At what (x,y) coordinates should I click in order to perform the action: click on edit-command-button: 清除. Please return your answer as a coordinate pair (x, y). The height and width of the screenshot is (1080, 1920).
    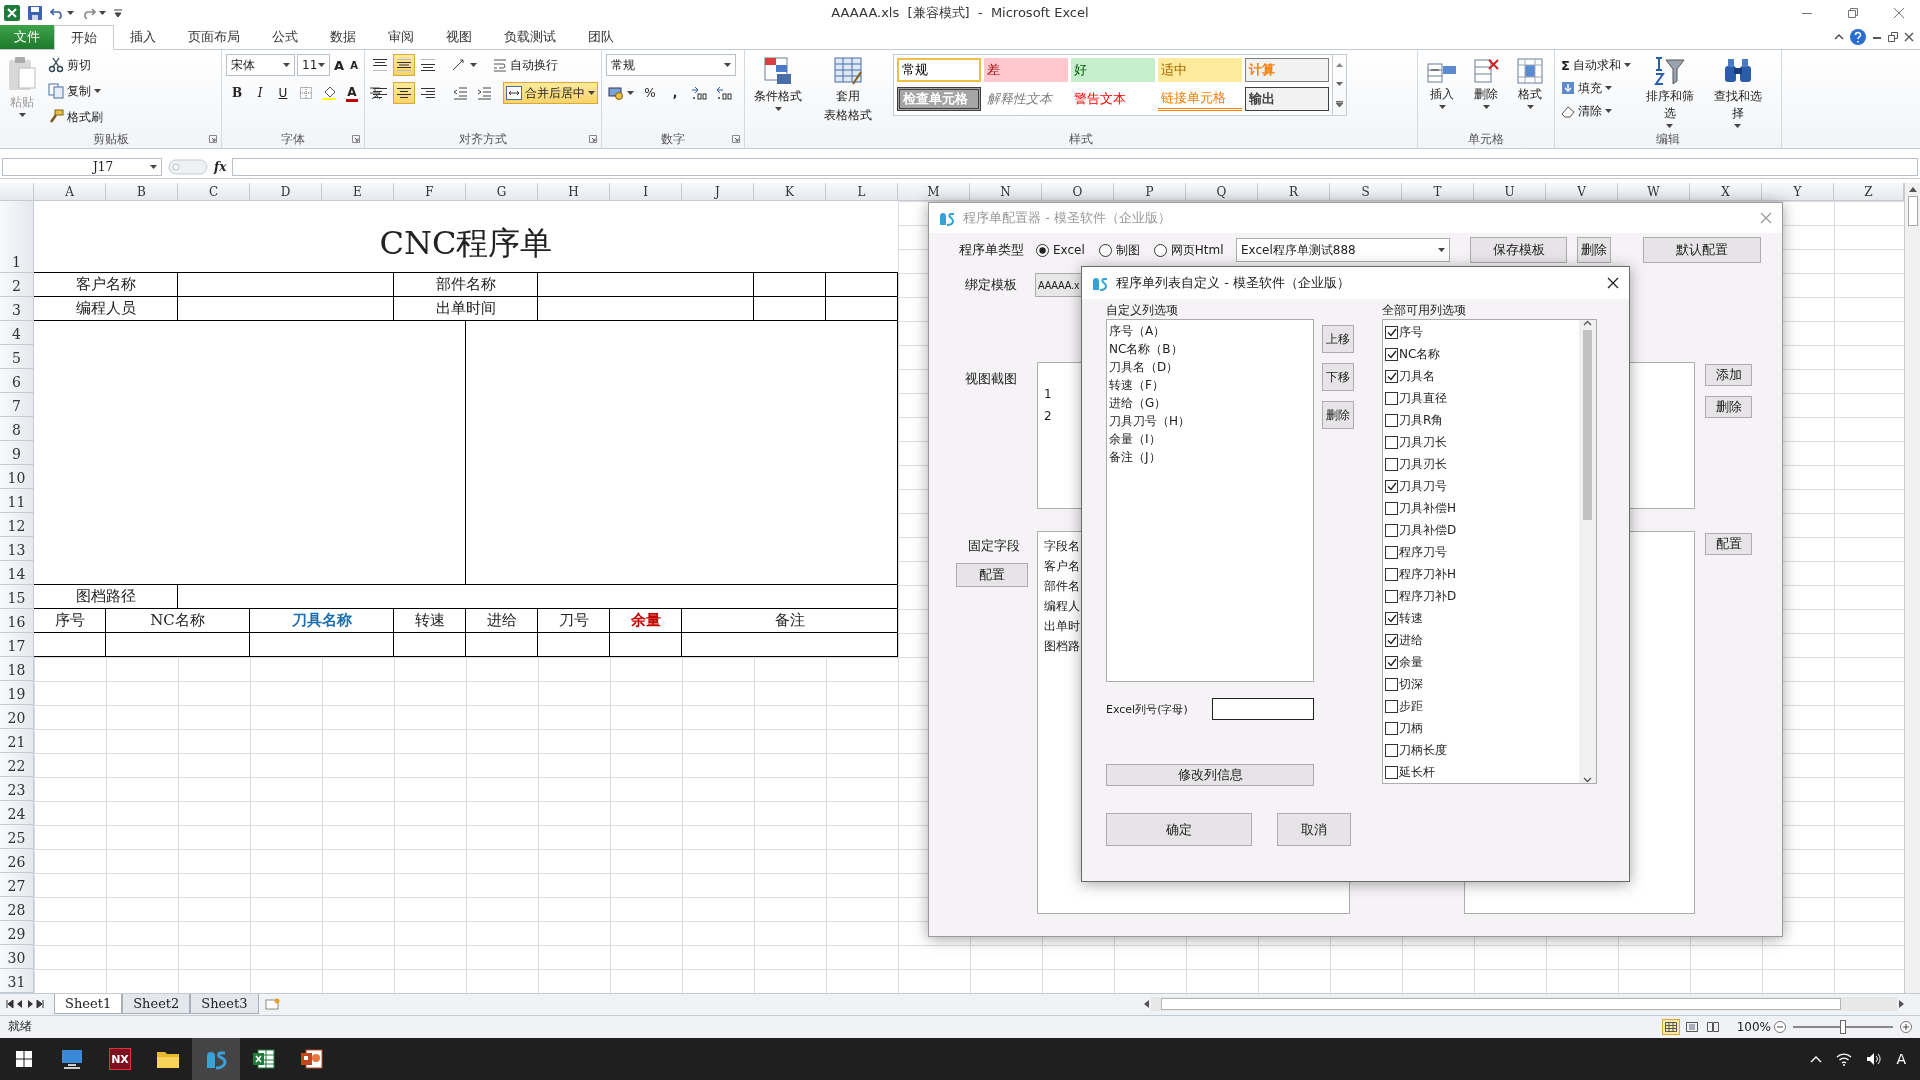
    Looking at the image, I should click on (1596, 111).